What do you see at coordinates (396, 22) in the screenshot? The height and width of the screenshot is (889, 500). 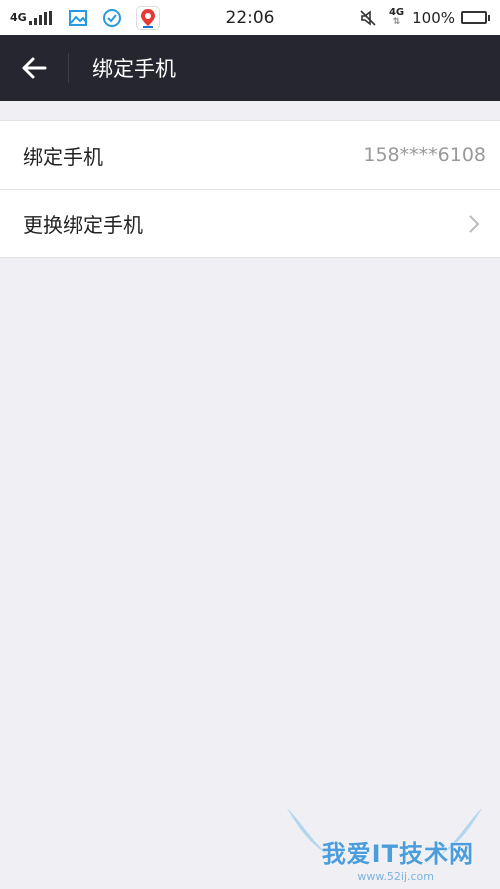 I see `data-arrows-icon: ⇅` at bounding box center [396, 22].